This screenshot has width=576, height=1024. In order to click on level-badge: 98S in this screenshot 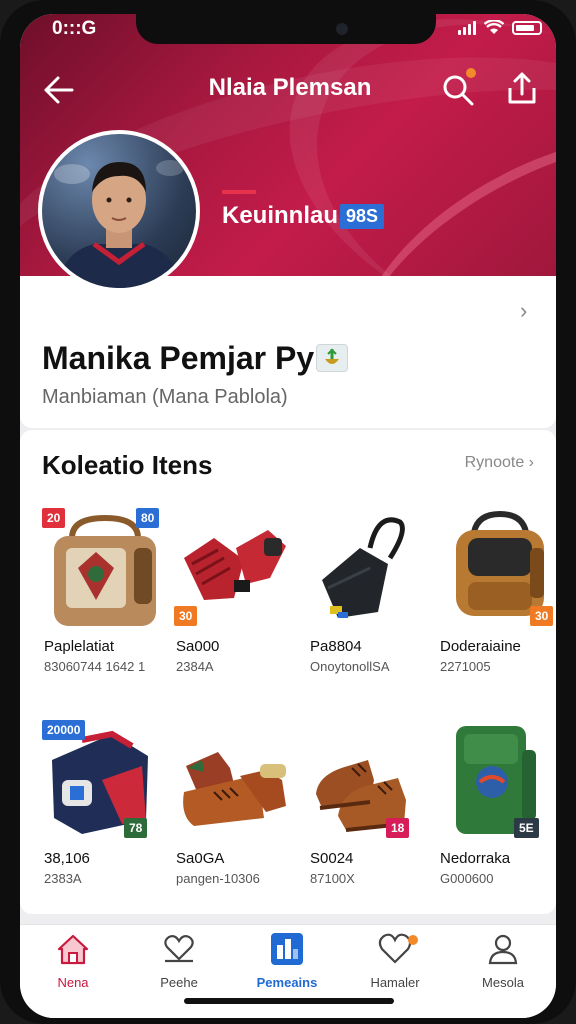, I will do `click(362, 216)`.